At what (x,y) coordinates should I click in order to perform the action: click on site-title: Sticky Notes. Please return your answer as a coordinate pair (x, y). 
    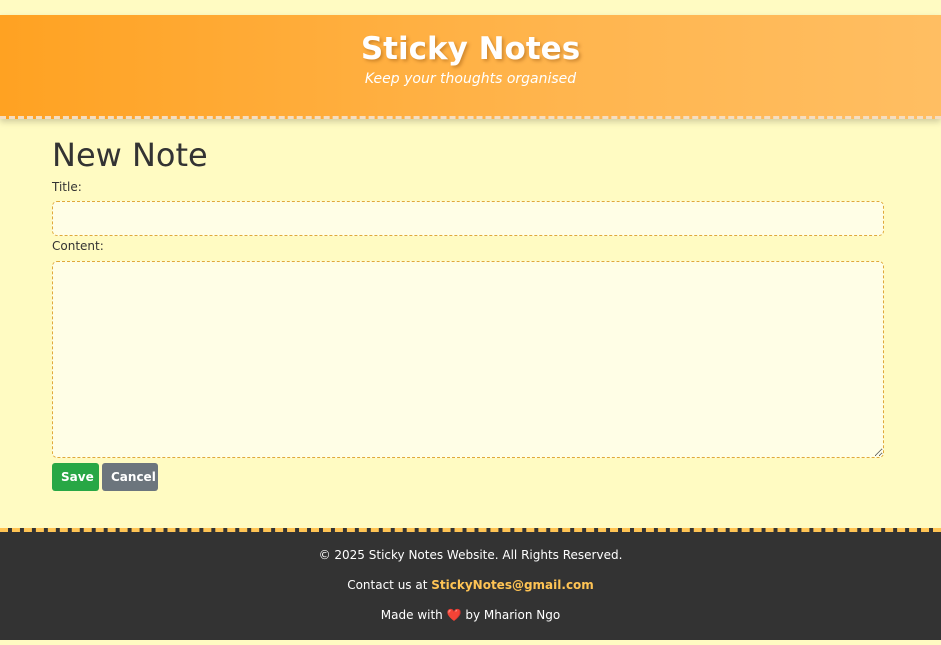
    Looking at the image, I should click on (470, 49).